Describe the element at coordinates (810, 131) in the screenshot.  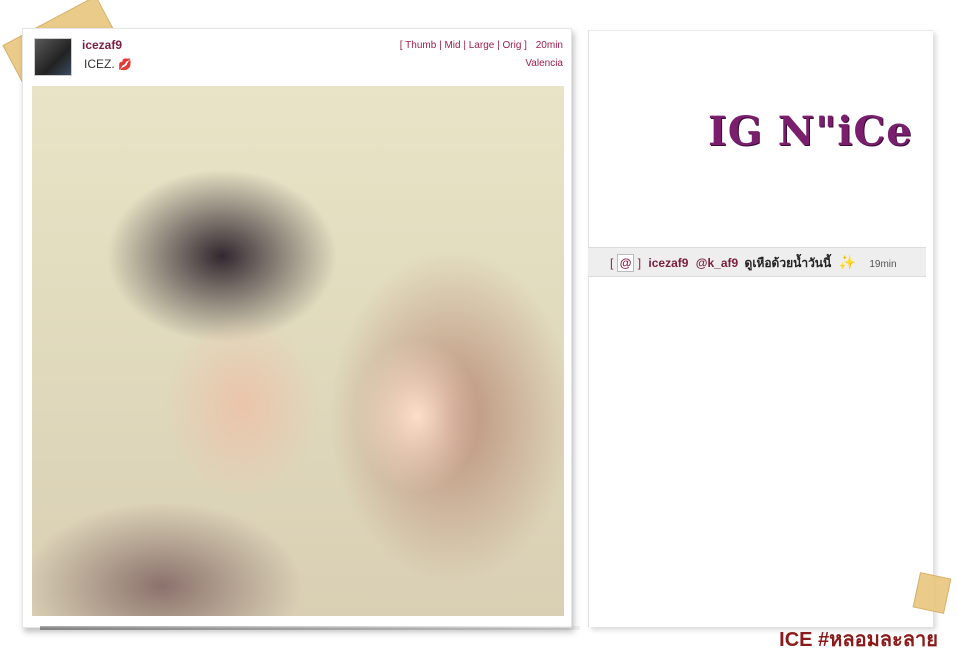
I see `brand-logo: IG N"iCe` at that location.